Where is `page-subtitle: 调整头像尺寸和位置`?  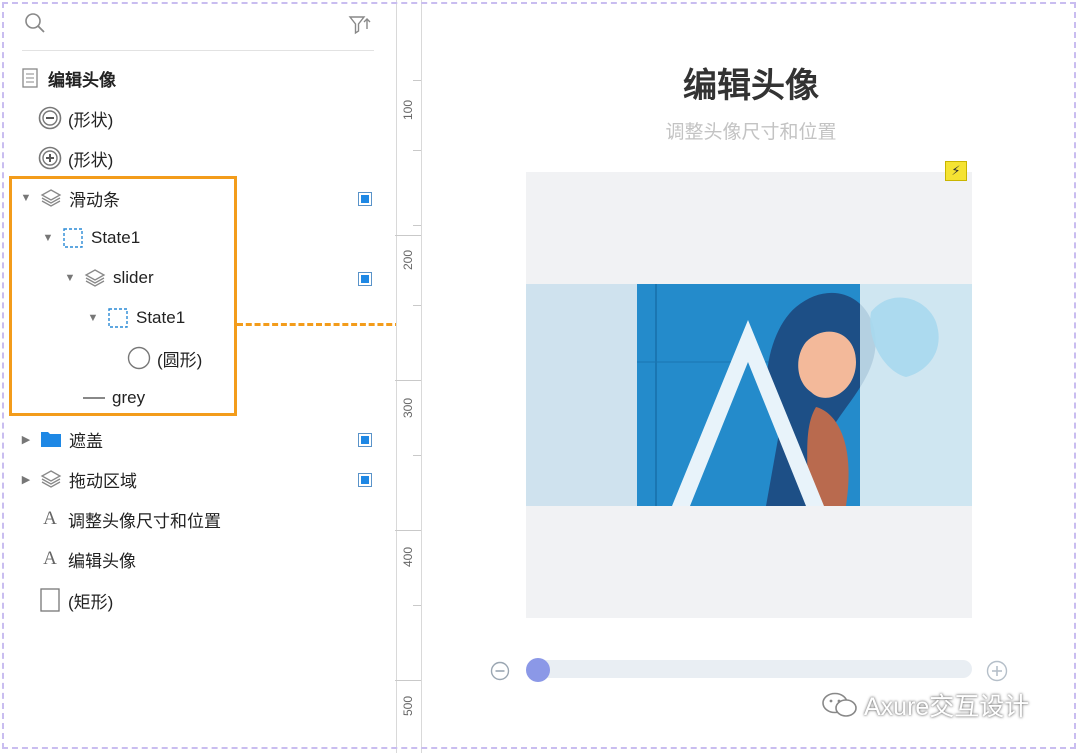
page-subtitle: 调整头像尺寸和位置 is located at coordinates (751, 132).